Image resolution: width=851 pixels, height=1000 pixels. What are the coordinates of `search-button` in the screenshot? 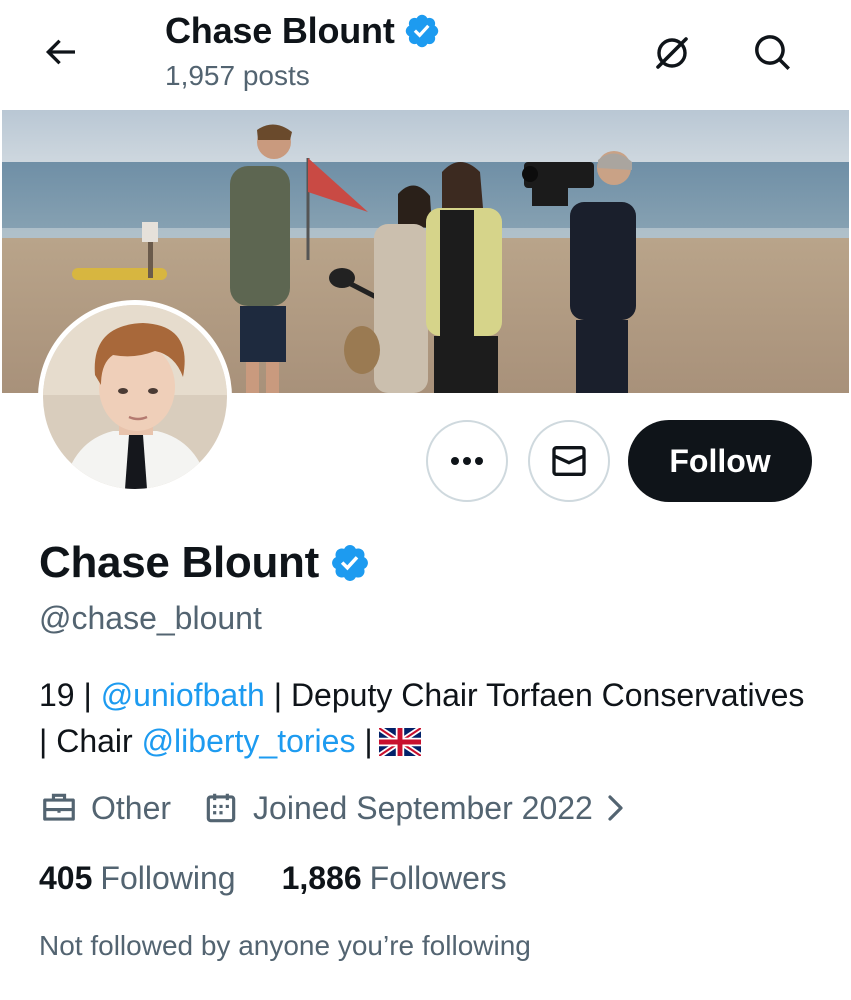 It's located at (773, 53).